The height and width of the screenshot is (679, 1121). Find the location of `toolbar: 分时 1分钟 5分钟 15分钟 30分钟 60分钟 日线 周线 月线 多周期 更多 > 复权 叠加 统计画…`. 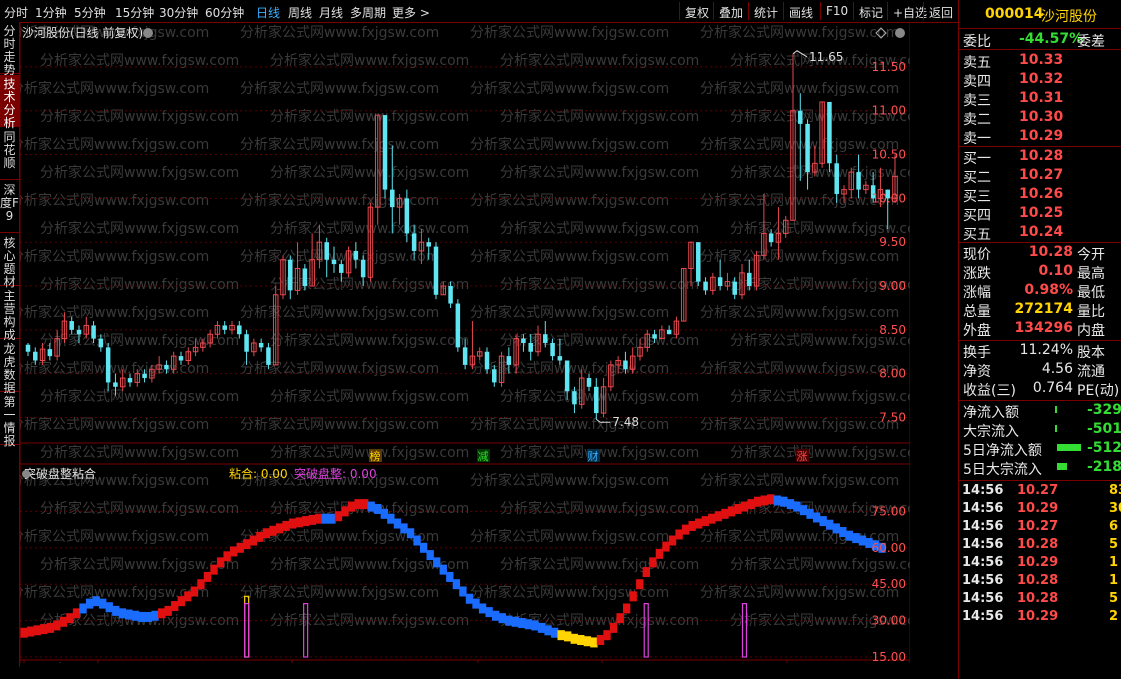

toolbar: 分时 1分钟 5分钟 15分钟 30分钟 60分钟 日线 周线 月线 多周期 更多 > 复权 叠加 统计画… is located at coordinates (479, 11).